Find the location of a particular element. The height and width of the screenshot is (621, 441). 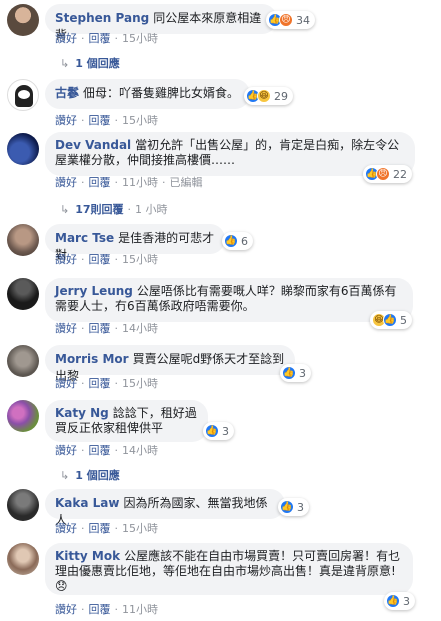

comment-actions: 讚好 · 回覆 · 11小時 is located at coordinates (106, 609).